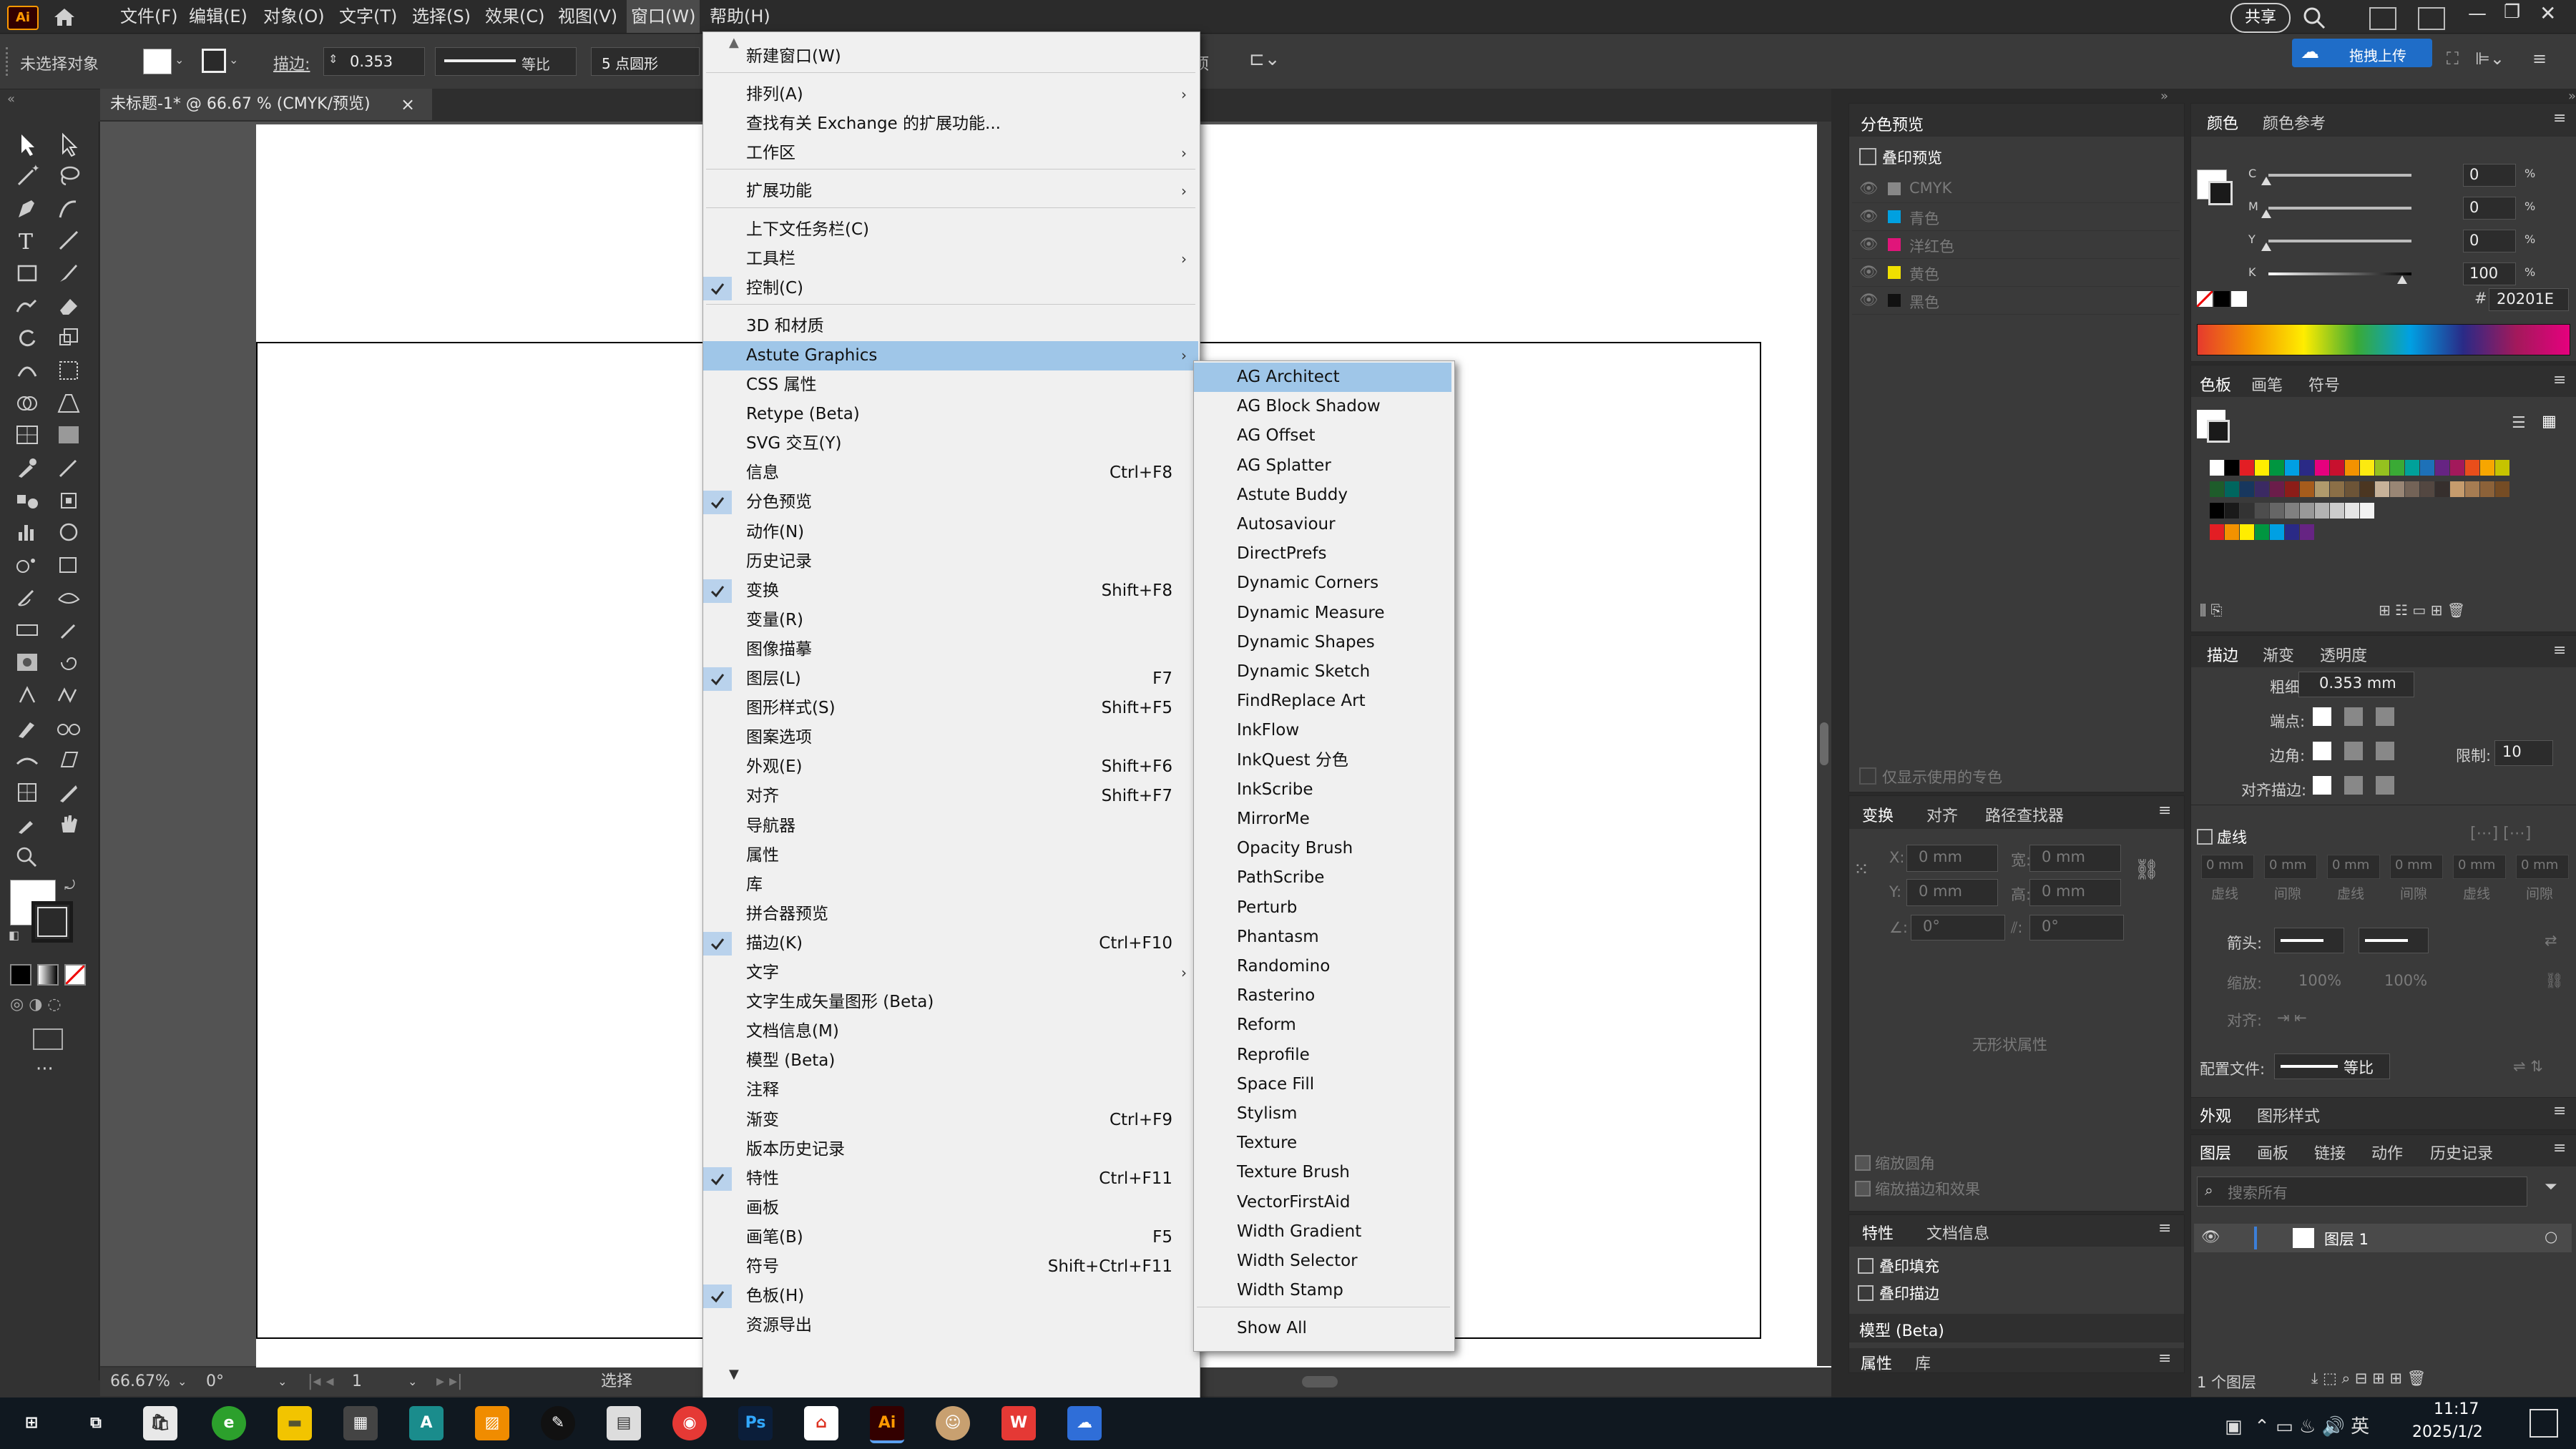 The image size is (2576, 1449). I want to click on window-menu-item: 色板(H), so click(950, 1296).